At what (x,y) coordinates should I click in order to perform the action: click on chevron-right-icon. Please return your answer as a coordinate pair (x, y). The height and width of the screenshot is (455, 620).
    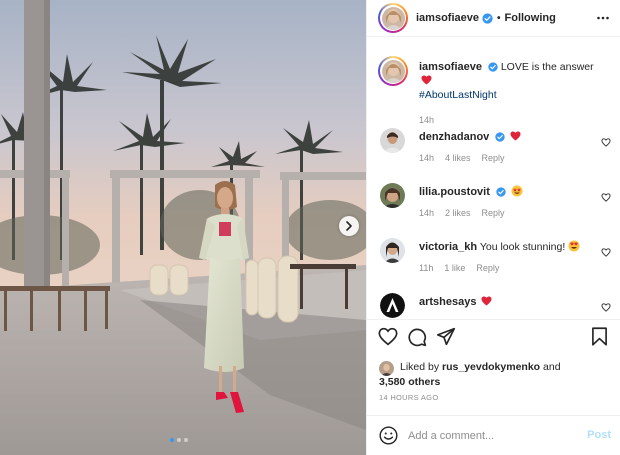
    Looking at the image, I should click on (349, 226).